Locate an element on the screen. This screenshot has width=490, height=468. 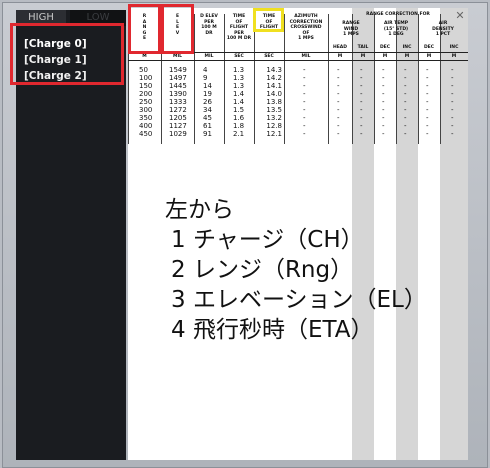
unit-delev: MIL is located at coordinates (209, 56).